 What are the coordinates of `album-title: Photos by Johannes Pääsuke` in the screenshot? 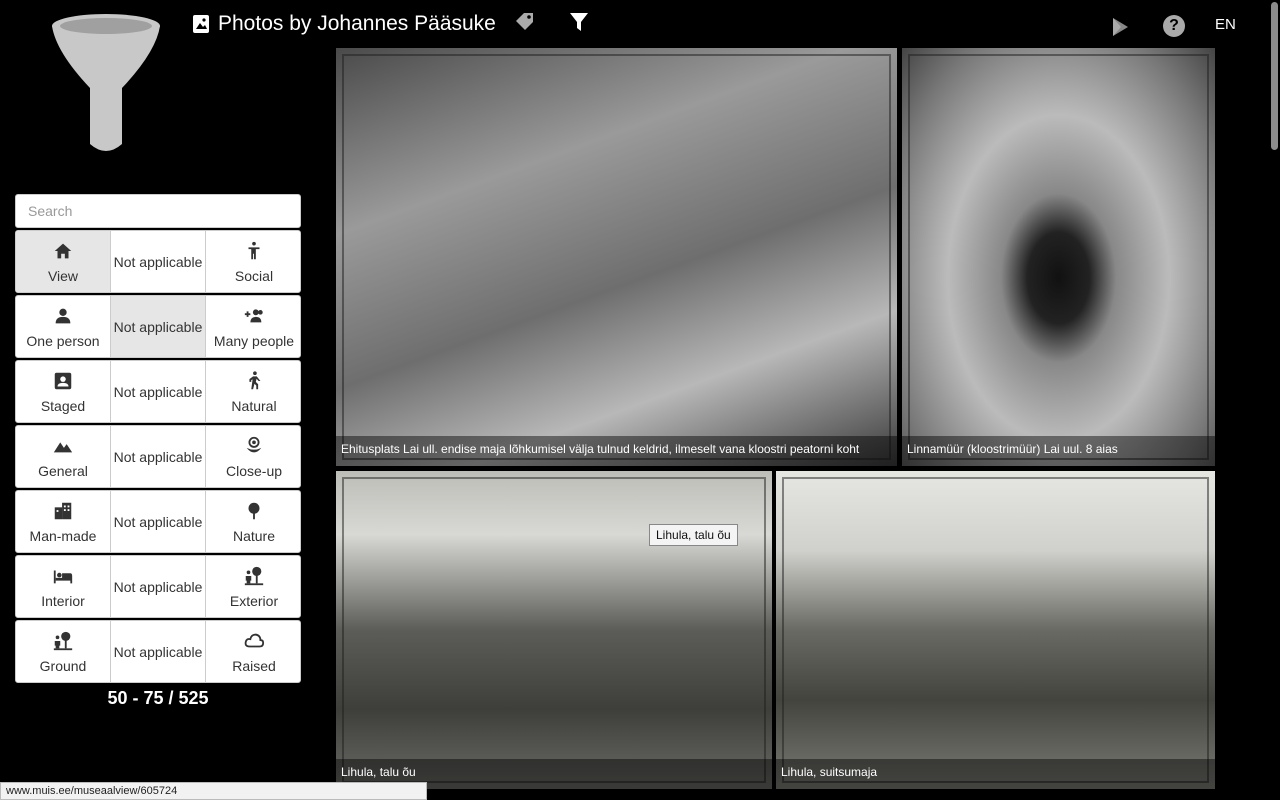 It's located at (344, 24).